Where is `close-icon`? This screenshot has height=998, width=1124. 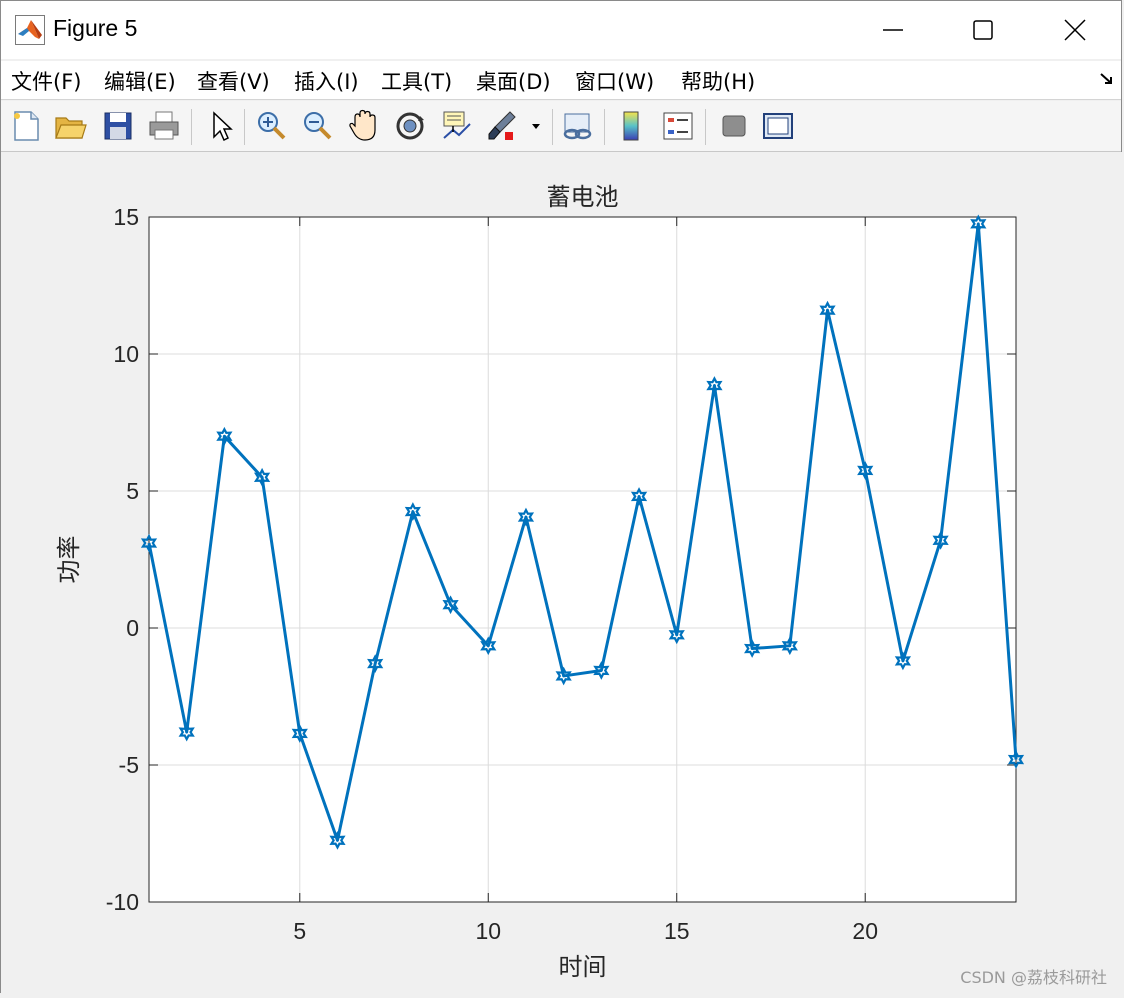 close-icon is located at coordinates (1075, 30).